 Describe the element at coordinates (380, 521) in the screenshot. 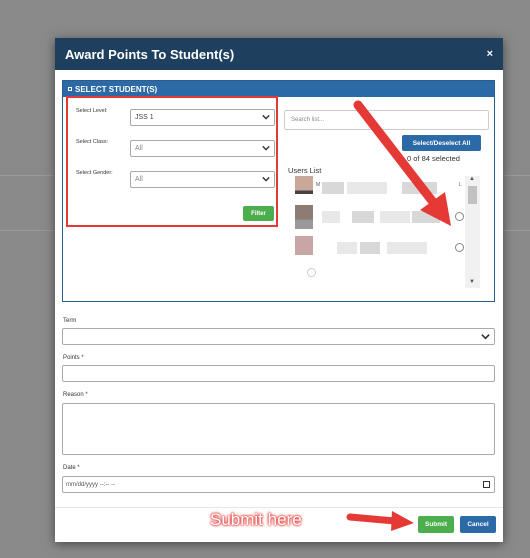

I see `arrow-to-submit-icon` at that location.